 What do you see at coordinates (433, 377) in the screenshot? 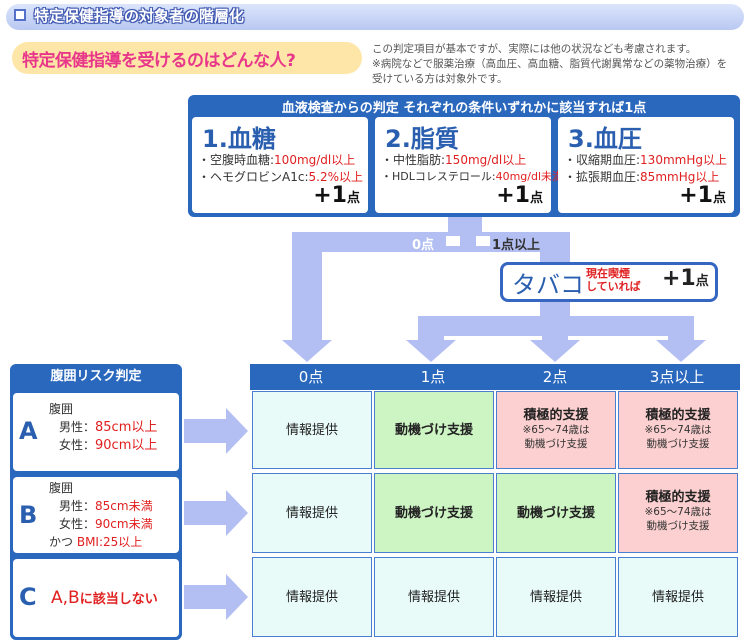
I see `col-header-1: 1点` at bounding box center [433, 377].